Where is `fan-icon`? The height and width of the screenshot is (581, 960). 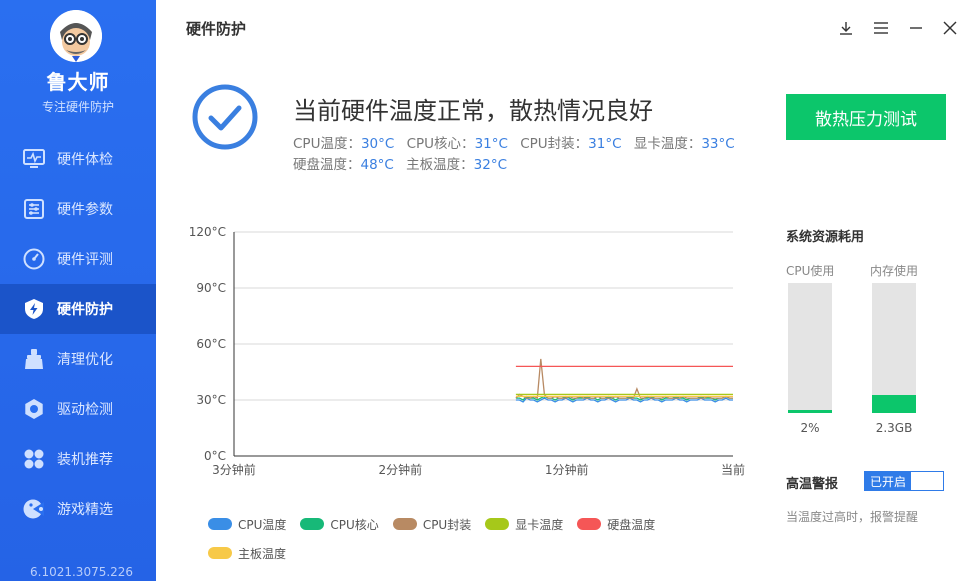
fan-icon is located at coordinates (34, 459).